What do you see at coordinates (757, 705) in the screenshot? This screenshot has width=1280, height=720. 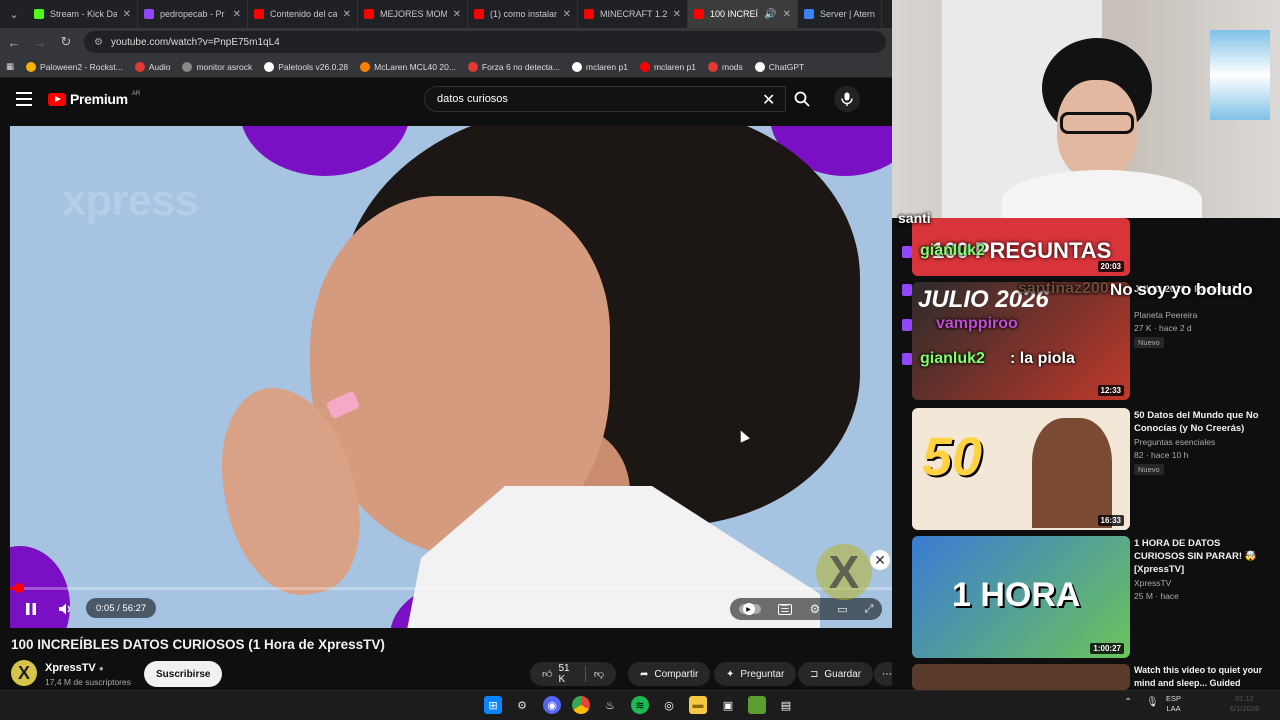 I see `minecraft-icon` at bounding box center [757, 705].